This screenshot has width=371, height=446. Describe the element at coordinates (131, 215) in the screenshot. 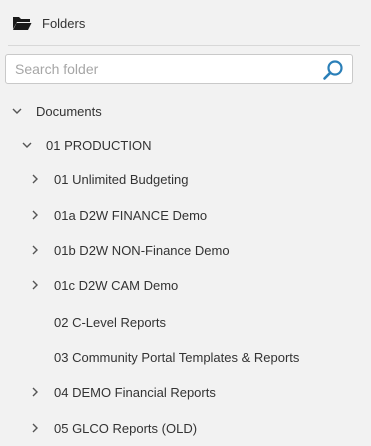

I see `tree-node-label: 01a D2W FINANCE Demo` at that location.